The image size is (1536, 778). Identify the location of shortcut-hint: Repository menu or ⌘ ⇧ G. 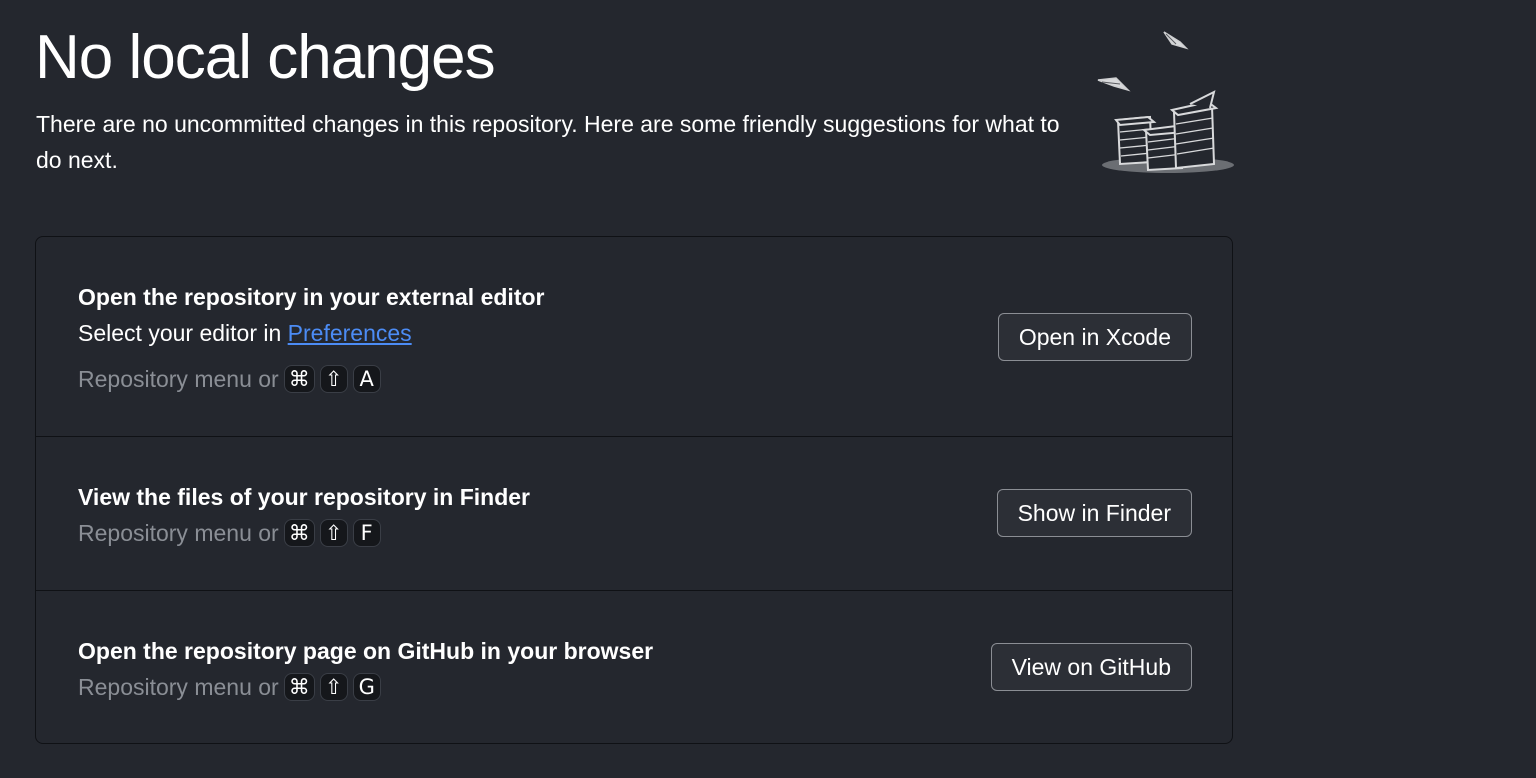
(365, 687).